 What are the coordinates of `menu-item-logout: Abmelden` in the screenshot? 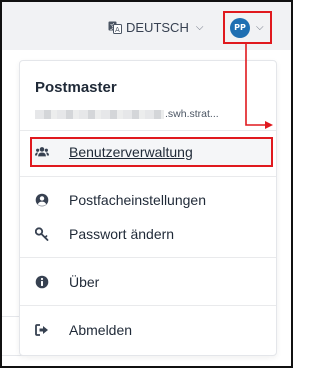 It's located at (83, 330).